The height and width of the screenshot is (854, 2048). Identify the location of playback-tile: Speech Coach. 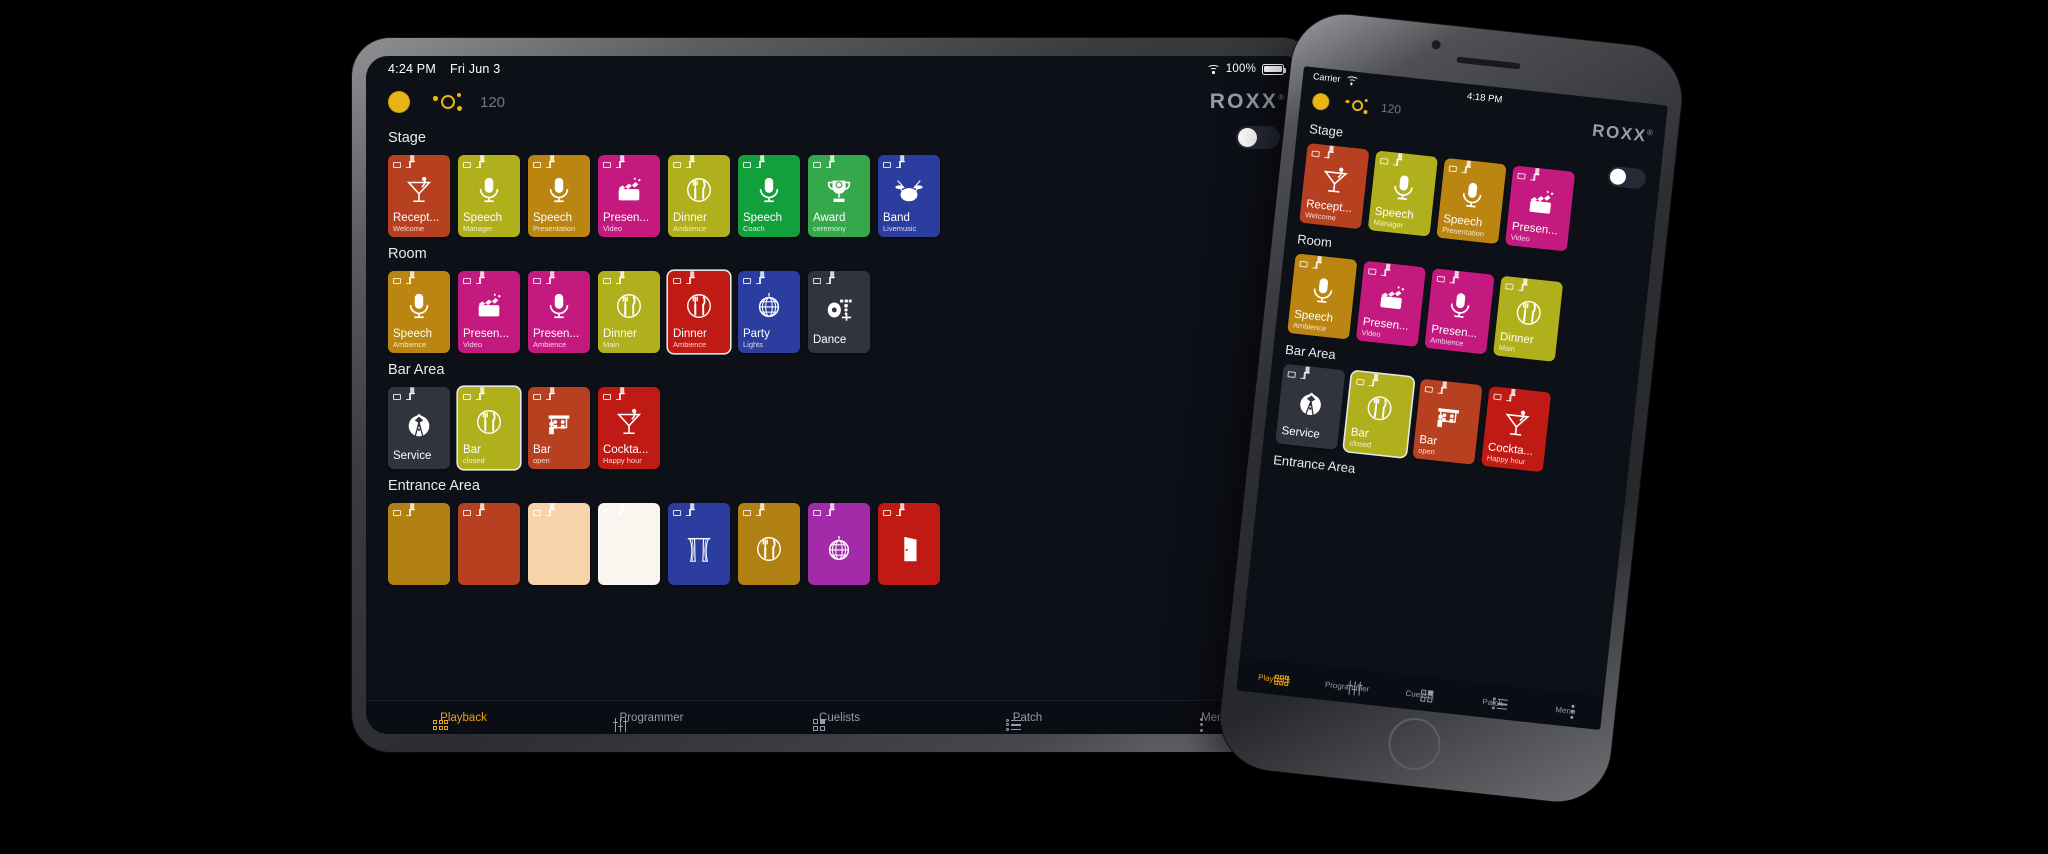
(769, 196).